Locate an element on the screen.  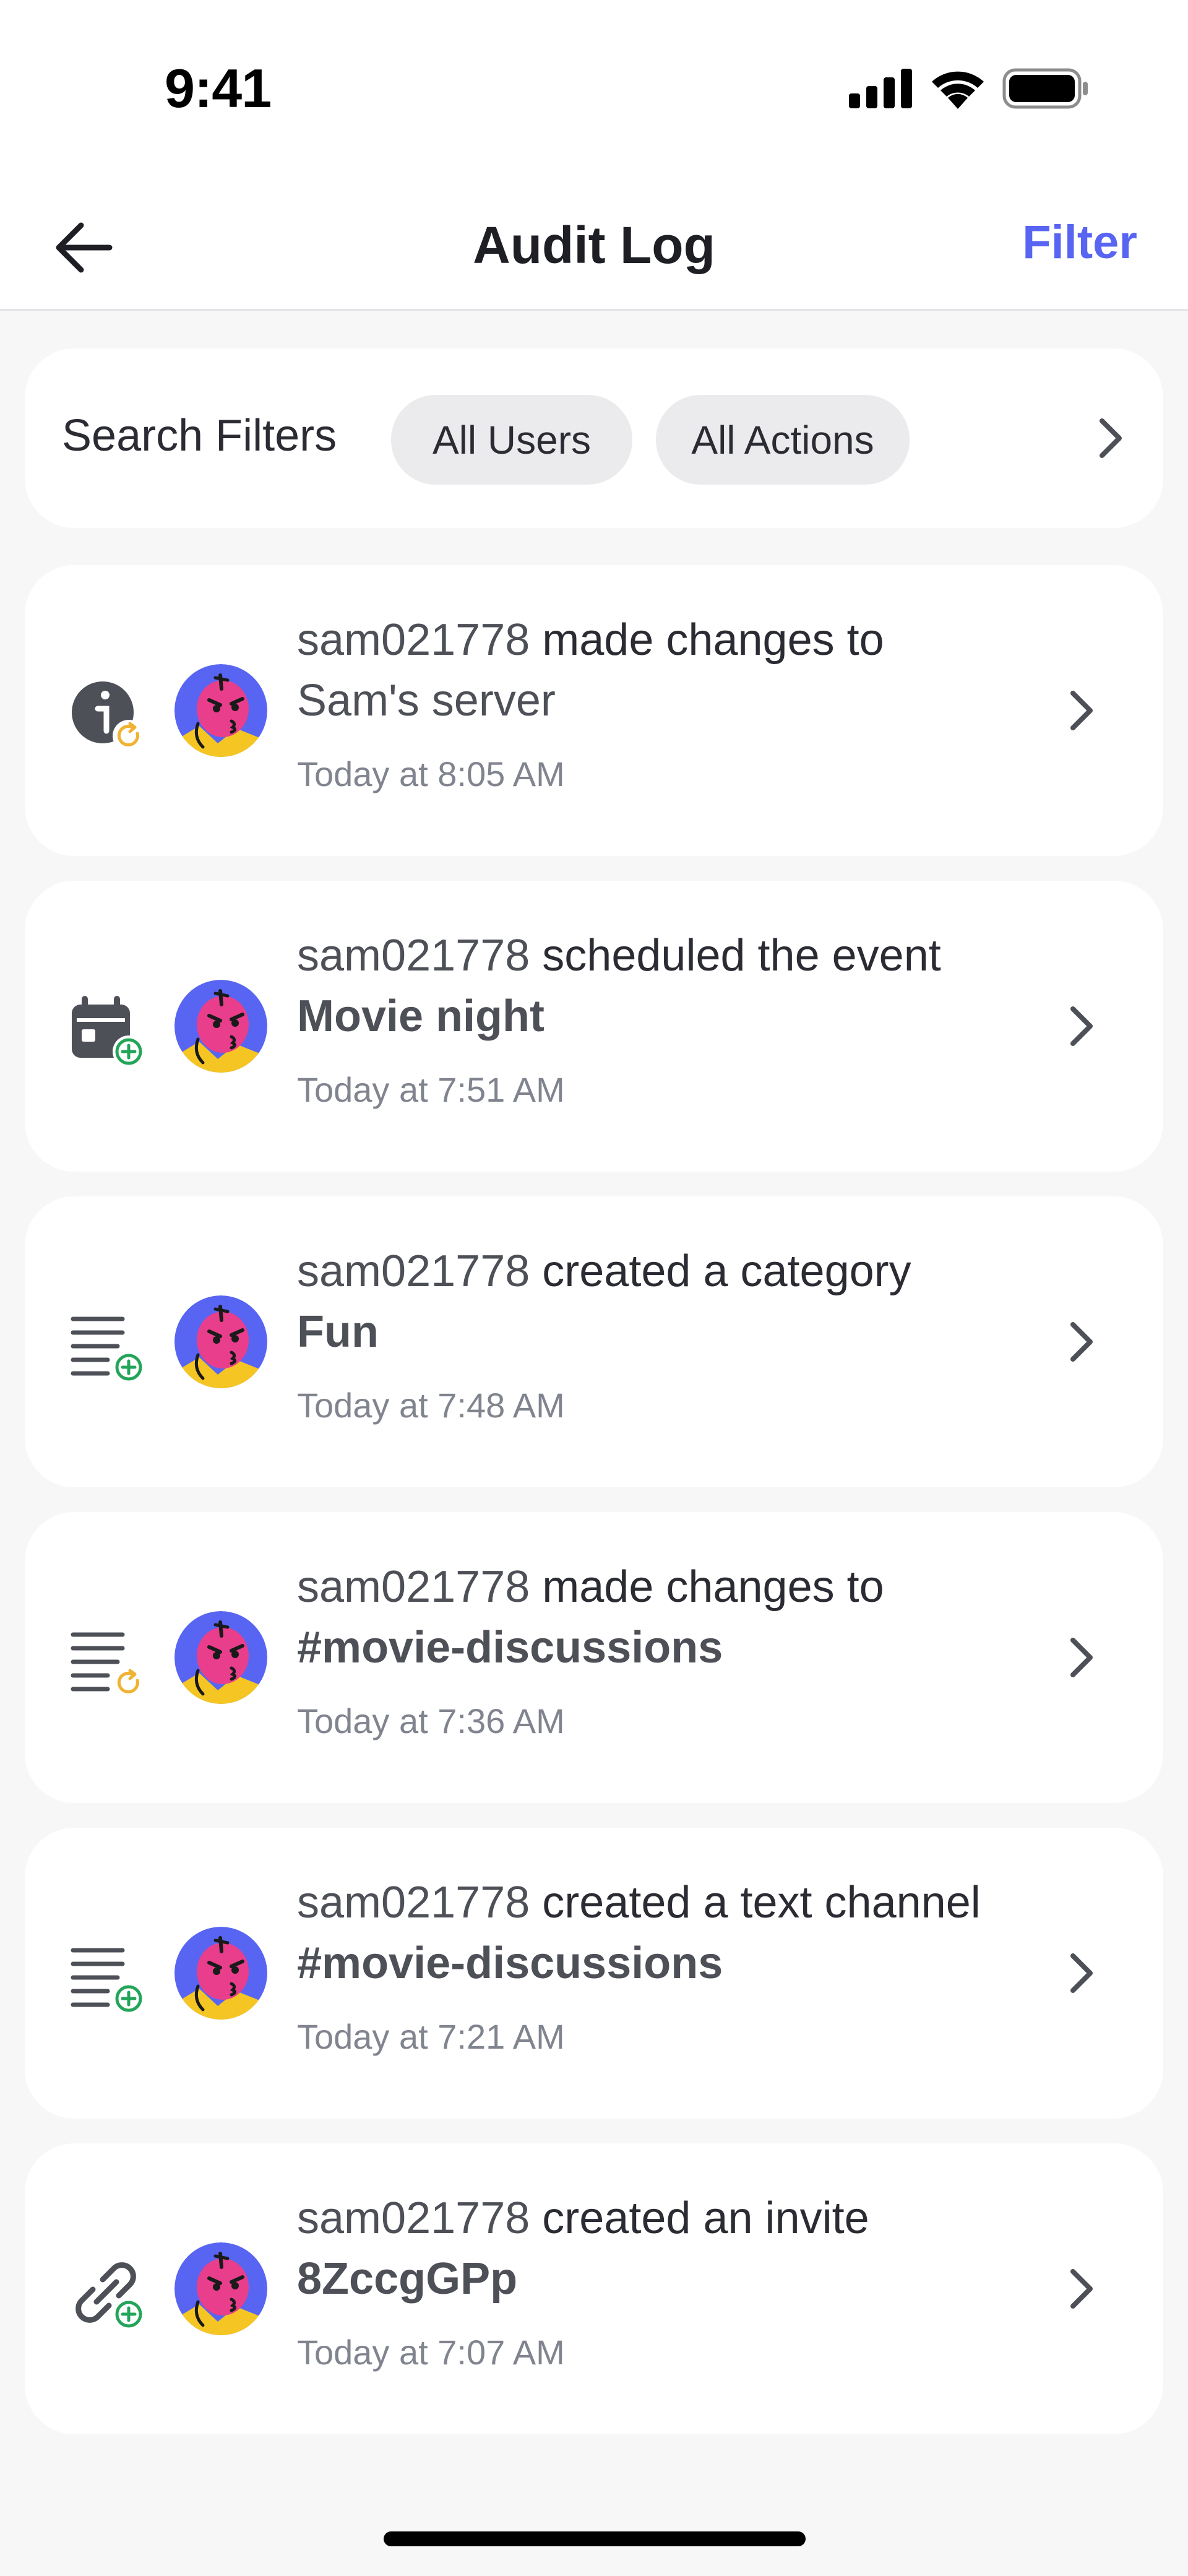
status-icons is located at coordinates (969, 88).